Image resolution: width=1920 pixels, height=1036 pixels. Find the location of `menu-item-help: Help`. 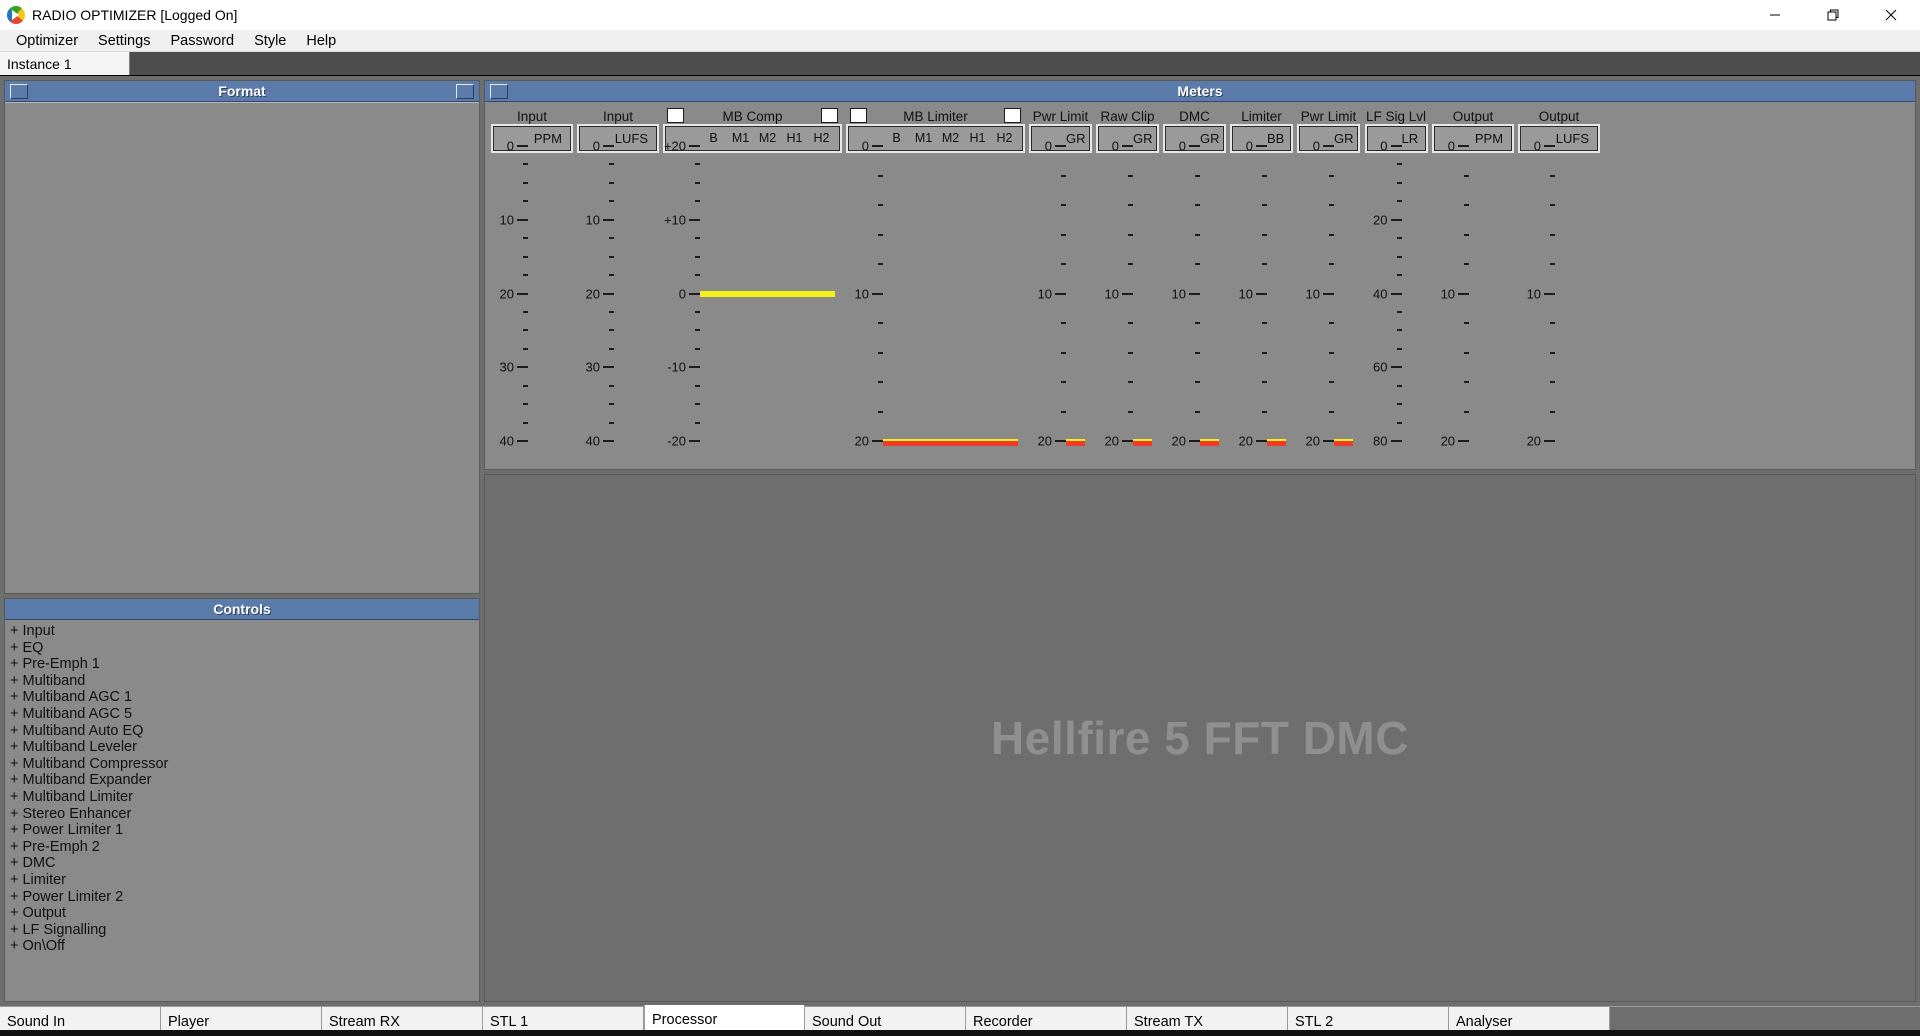

menu-item-help: Help is located at coordinates (321, 41).